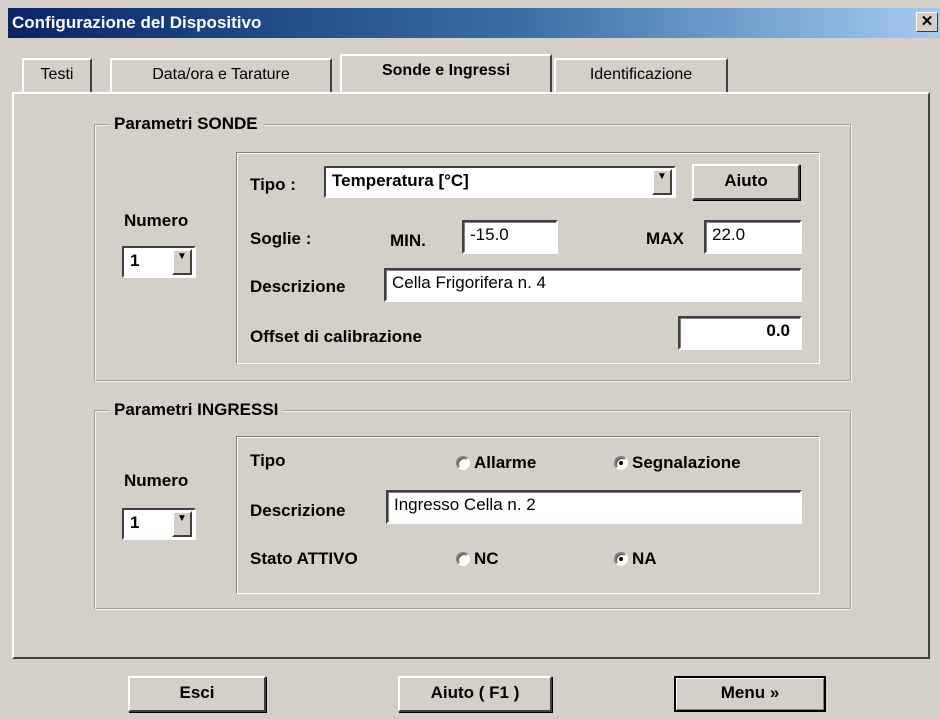 The image size is (940, 719). I want to click on nc-label: NC, so click(486, 558).